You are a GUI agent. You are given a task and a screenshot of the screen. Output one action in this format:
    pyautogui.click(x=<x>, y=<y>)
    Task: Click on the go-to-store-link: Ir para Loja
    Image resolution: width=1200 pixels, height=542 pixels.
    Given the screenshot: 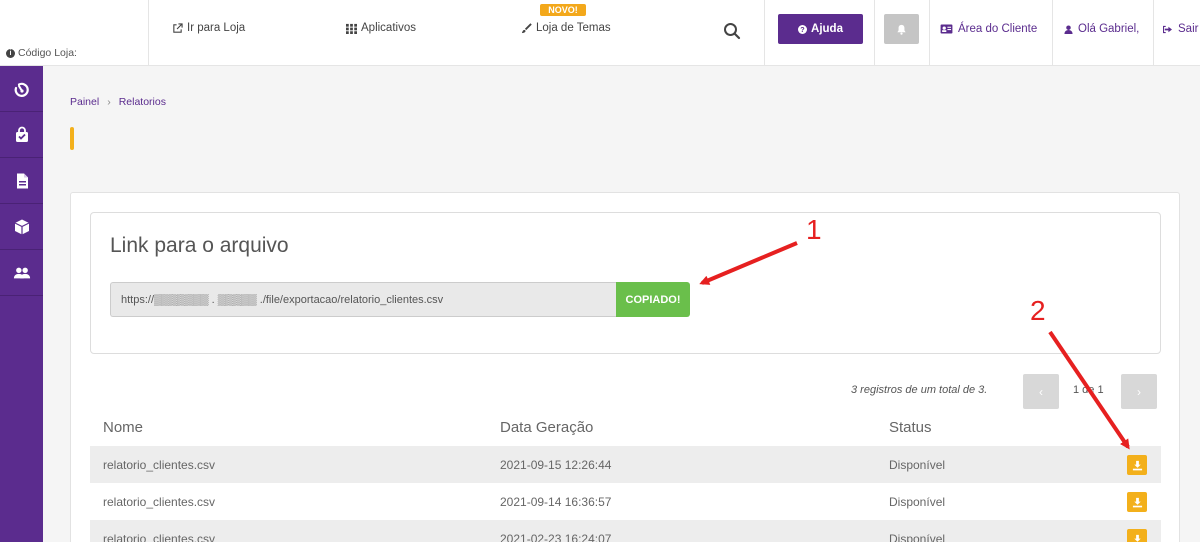 What is the action you would take?
    pyautogui.click(x=208, y=28)
    